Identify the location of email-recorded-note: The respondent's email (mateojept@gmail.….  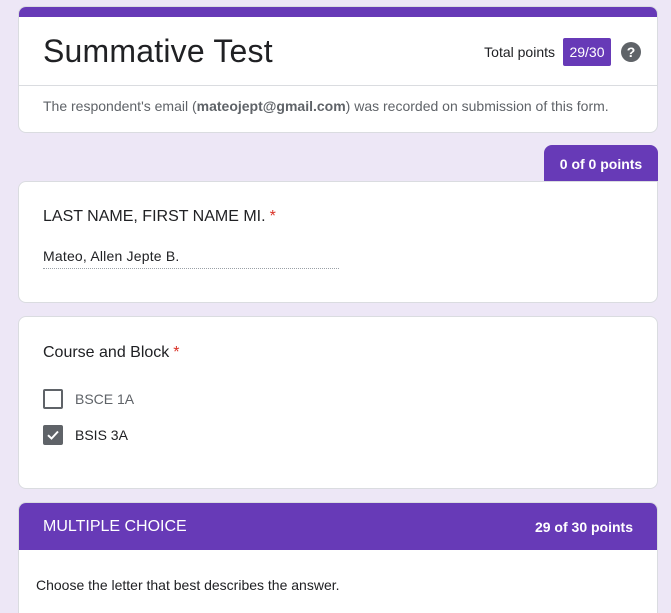
(326, 106).